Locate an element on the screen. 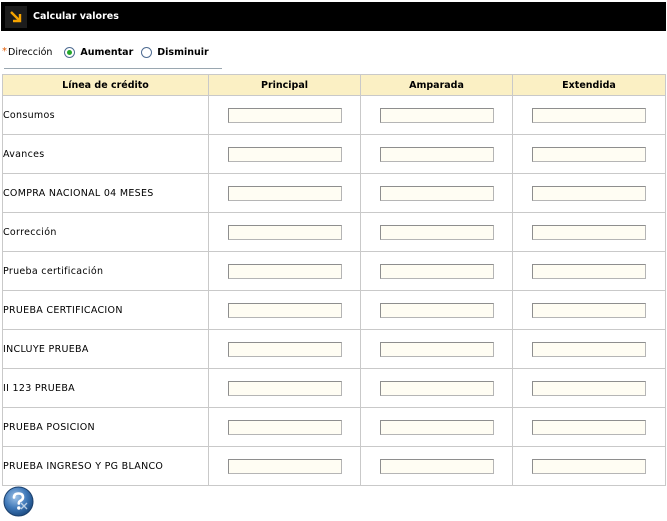  table-row: Consumos is located at coordinates (334, 115).